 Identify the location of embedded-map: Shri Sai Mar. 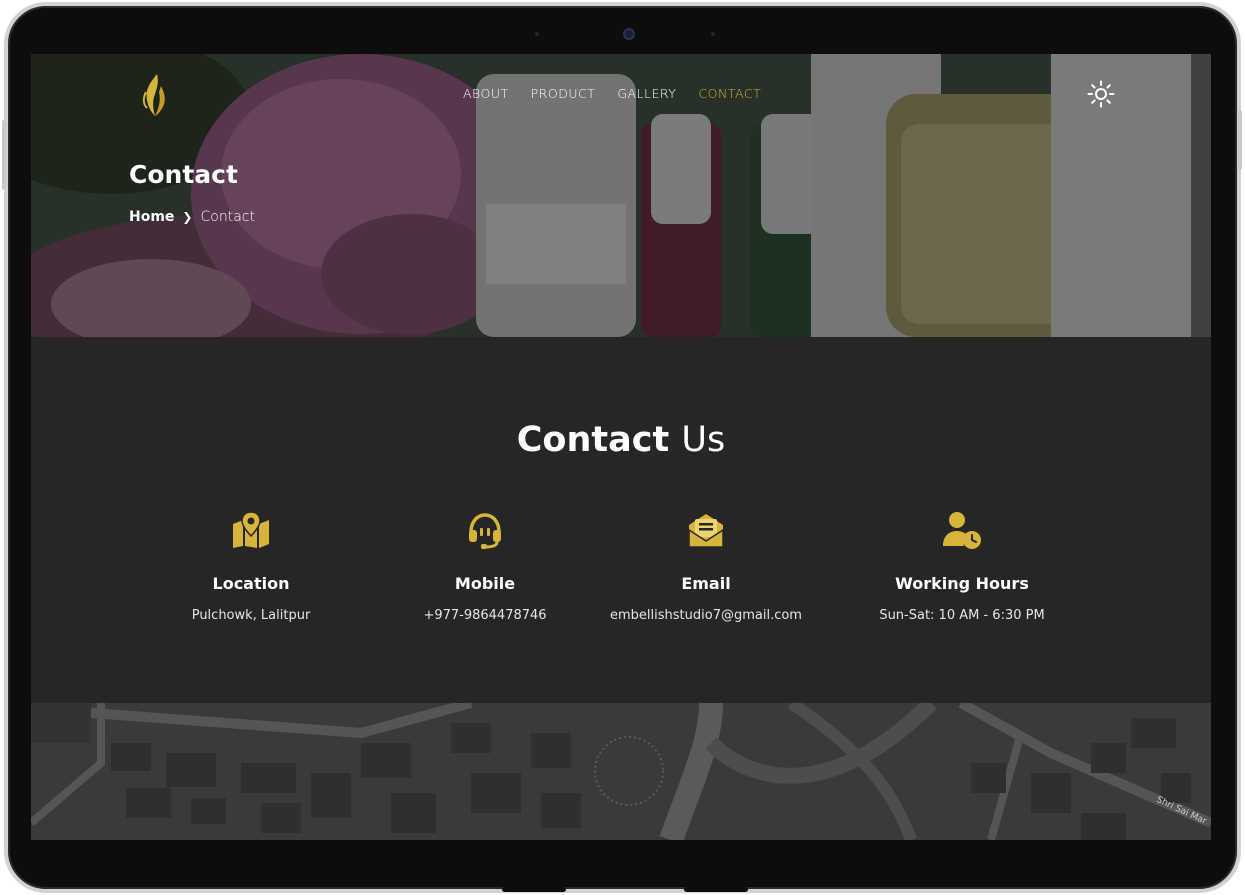
(621, 771).